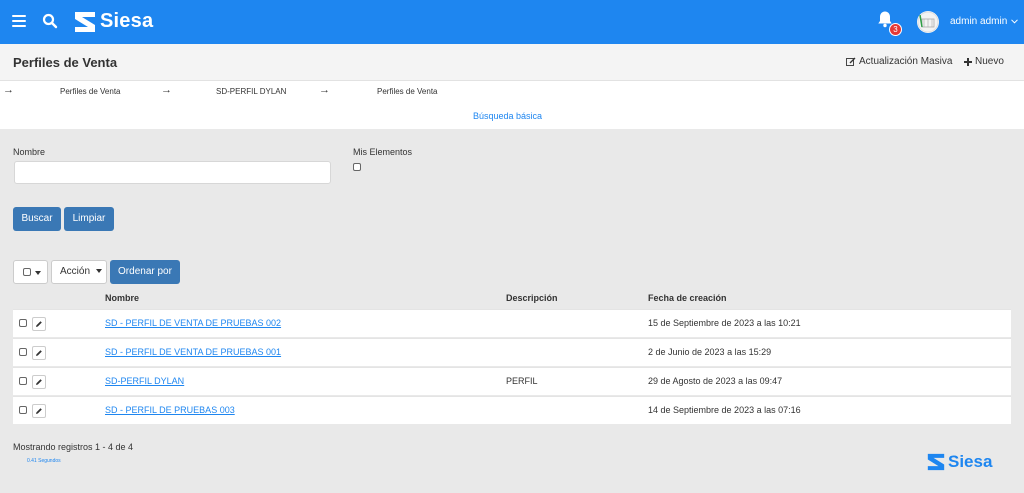  Describe the element at coordinates (715, 381) in the screenshot. I see `record-date: 29 de Agosto de 2023 a las 09:47` at that location.